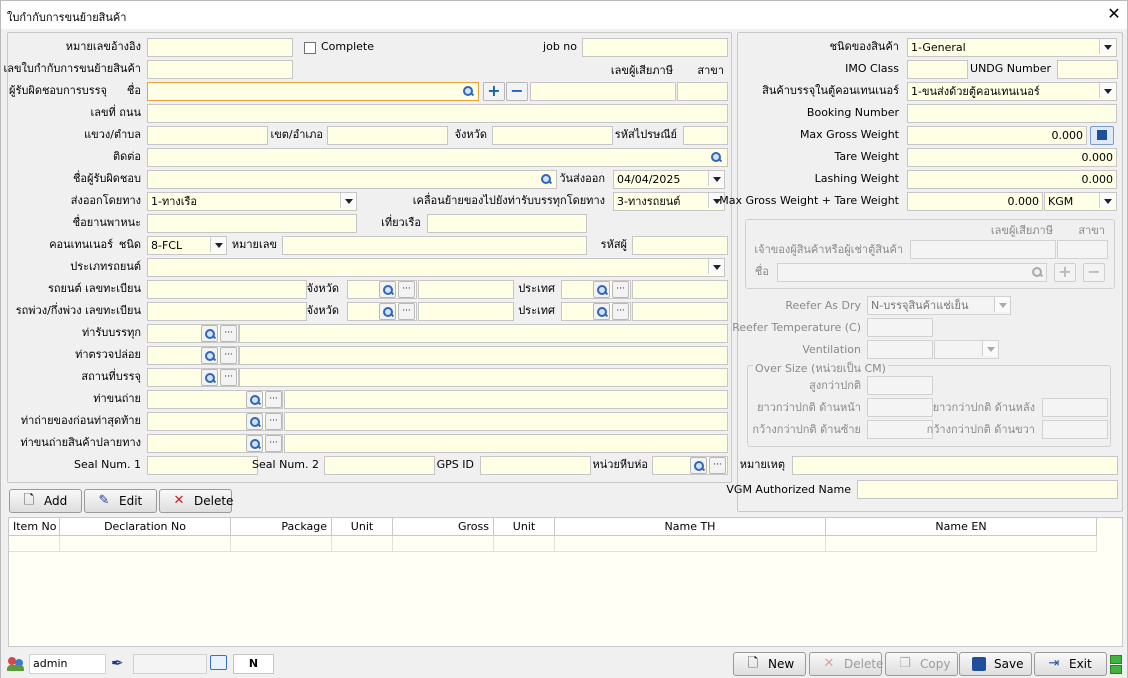 The width and height of the screenshot is (1128, 678). What do you see at coordinates (207, 135) in the screenshot?
I see `subdistrict-field` at bounding box center [207, 135].